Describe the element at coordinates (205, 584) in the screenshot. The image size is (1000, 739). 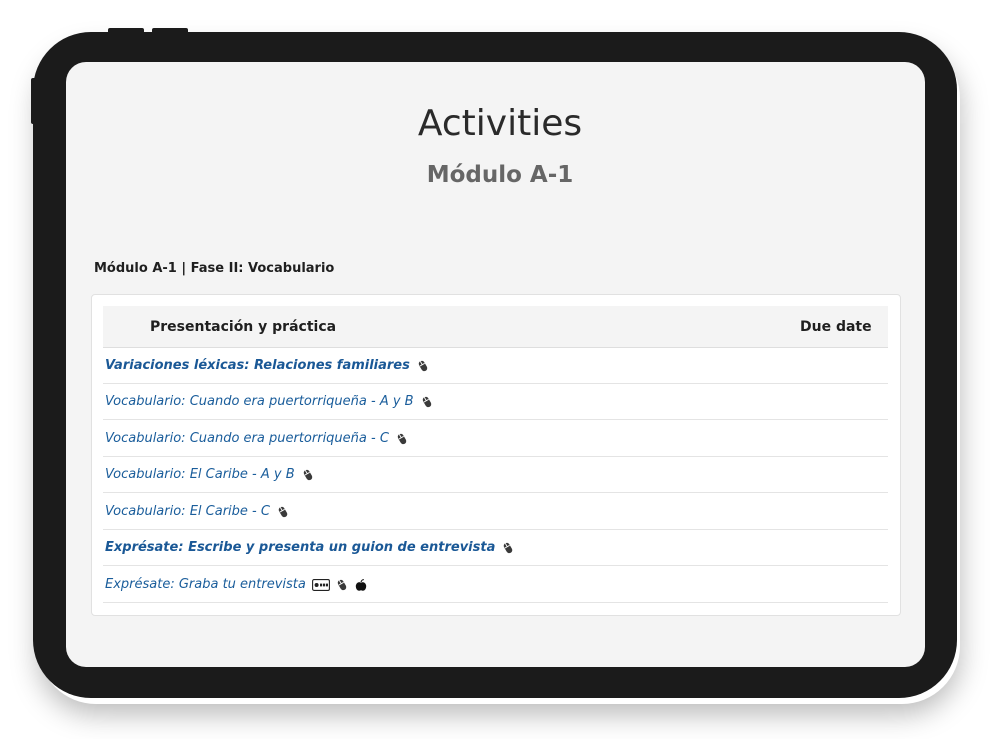
I see `activity-link: Exprésate: Graba tu entrevista` at that location.